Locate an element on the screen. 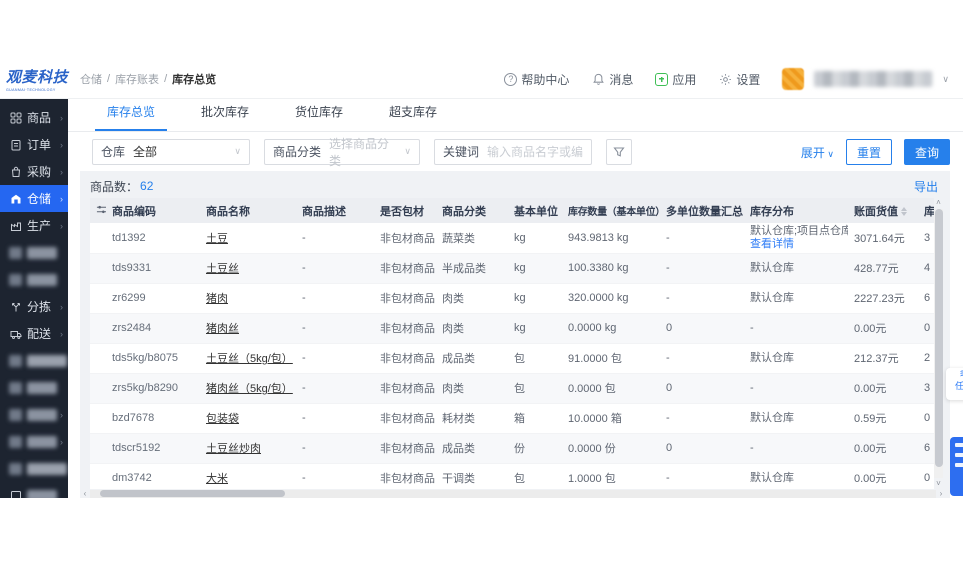 Image resolution: width=963 pixels, height=562 pixels. user-menu: ∨ is located at coordinates (865, 79).